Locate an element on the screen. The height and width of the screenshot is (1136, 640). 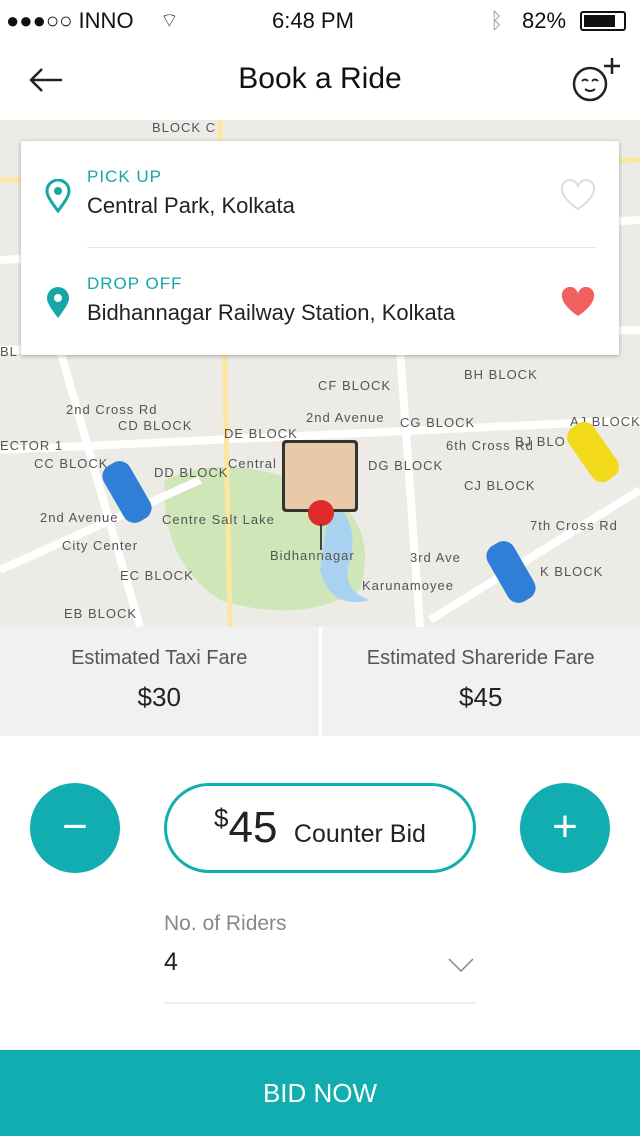
bid-now-button: BID NOW is located at coordinates (320, 1093).